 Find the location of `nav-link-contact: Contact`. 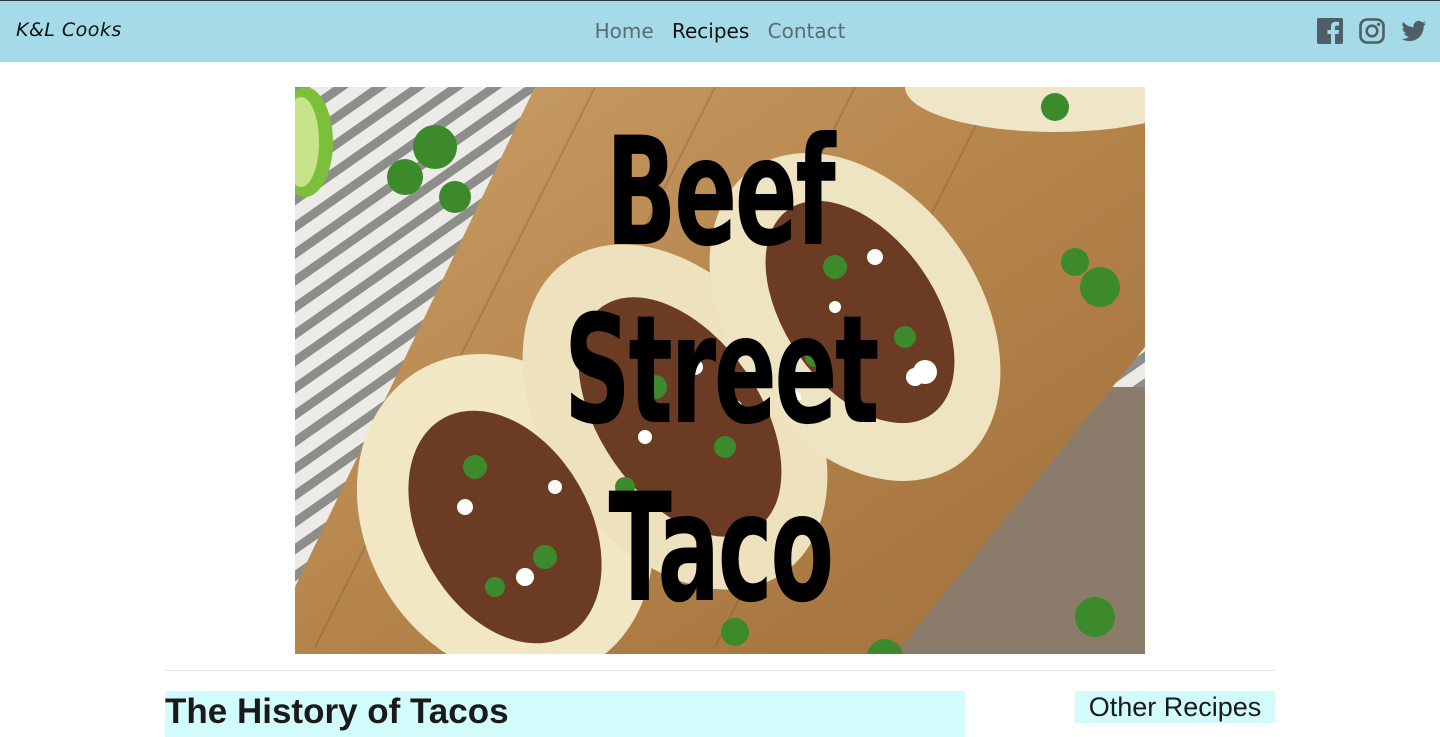

nav-link-contact: Contact is located at coordinates (807, 31).